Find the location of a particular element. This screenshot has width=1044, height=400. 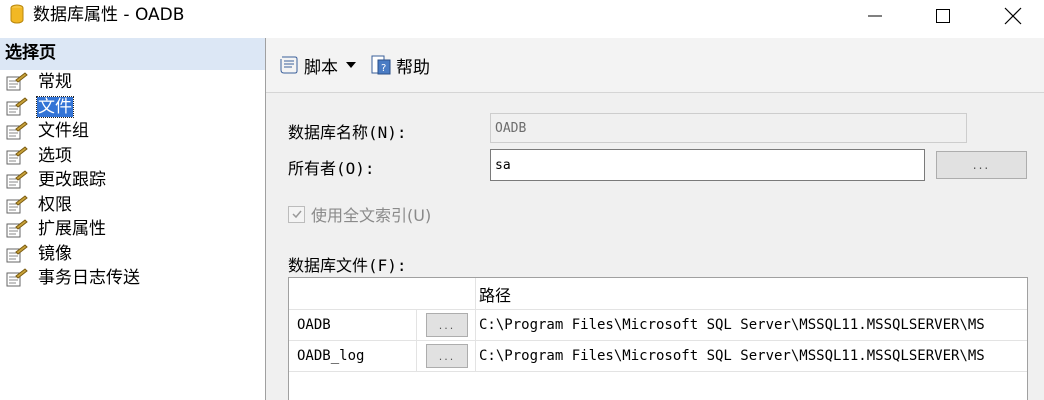

file-name-cell: OADB is located at coordinates (314, 324).